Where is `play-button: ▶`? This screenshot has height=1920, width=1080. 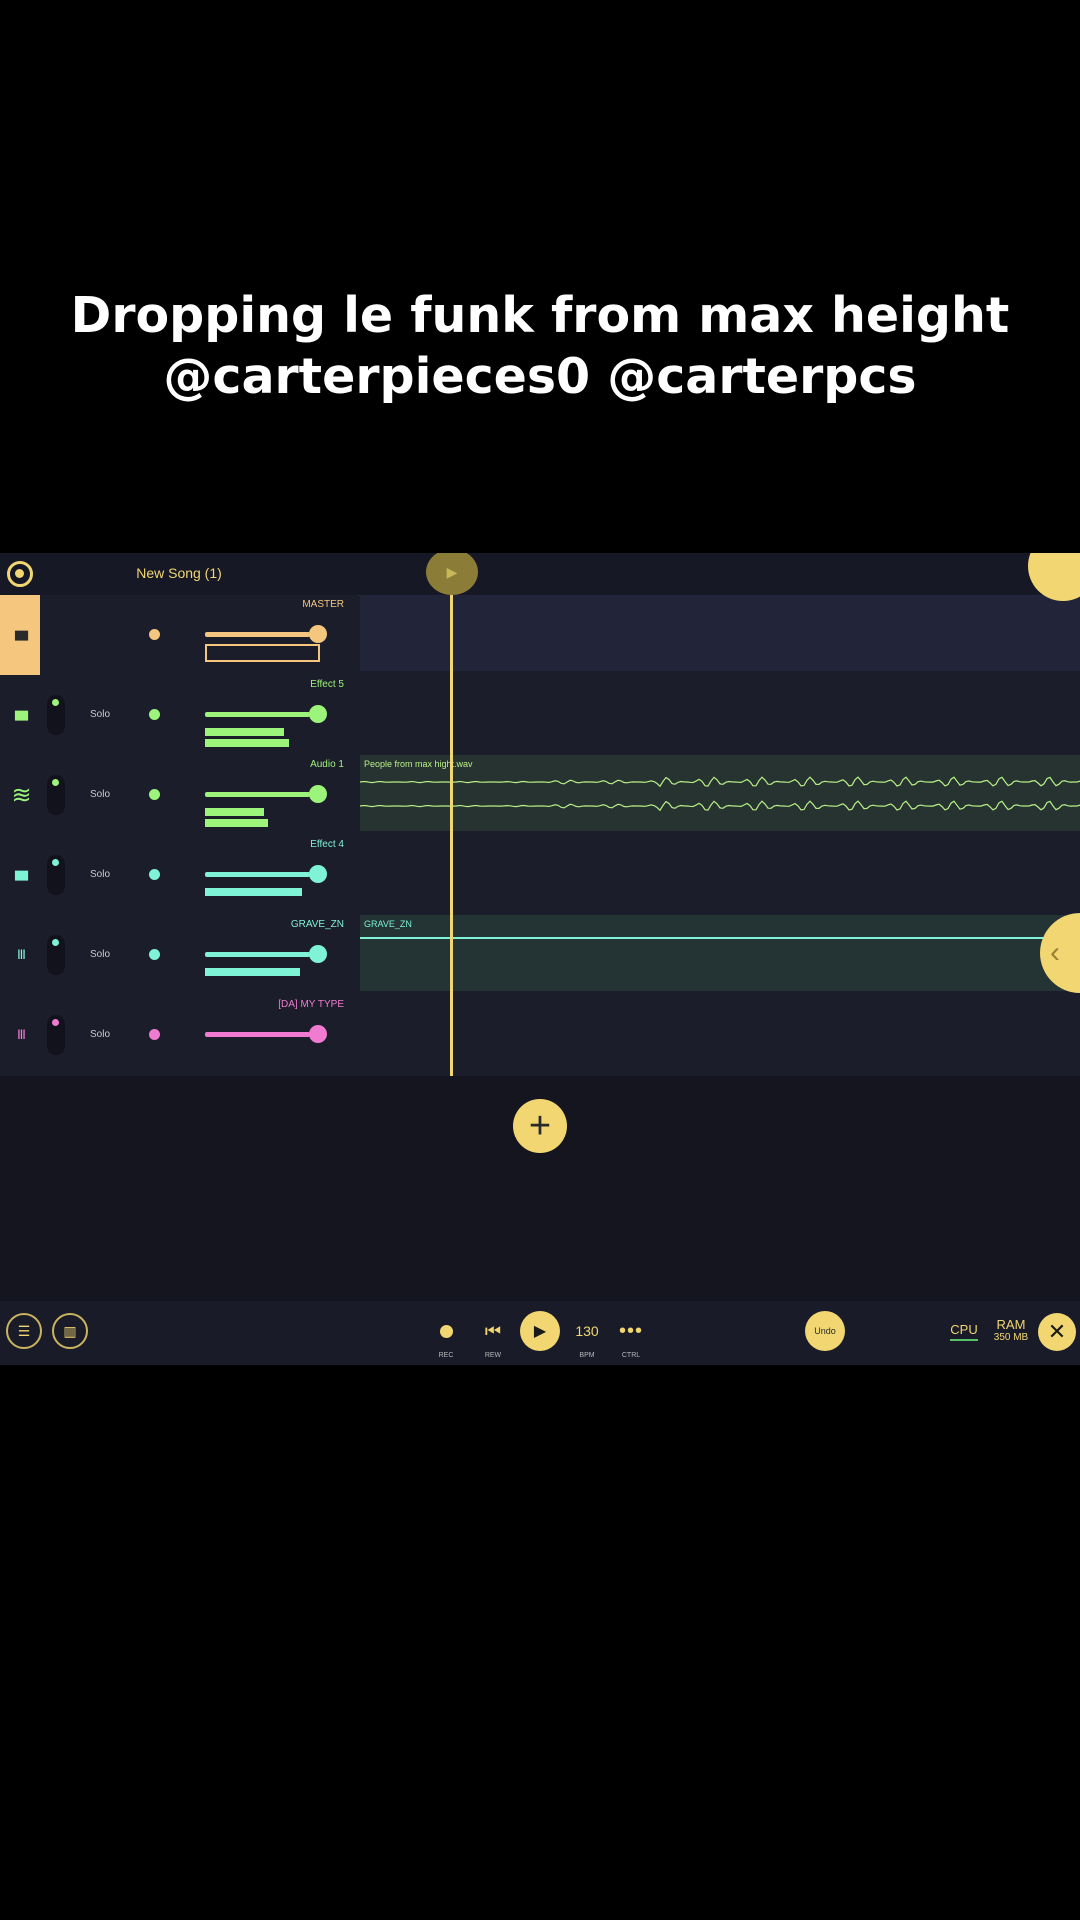 play-button: ▶ is located at coordinates (540, 1331).